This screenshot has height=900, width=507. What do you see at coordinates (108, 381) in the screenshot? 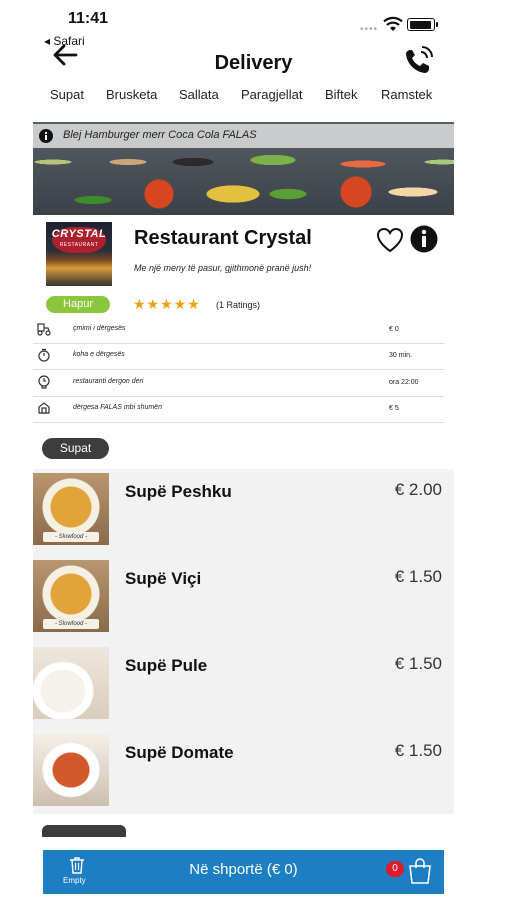
I see `info-label: restauranti dergon deri` at bounding box center [108, 381].